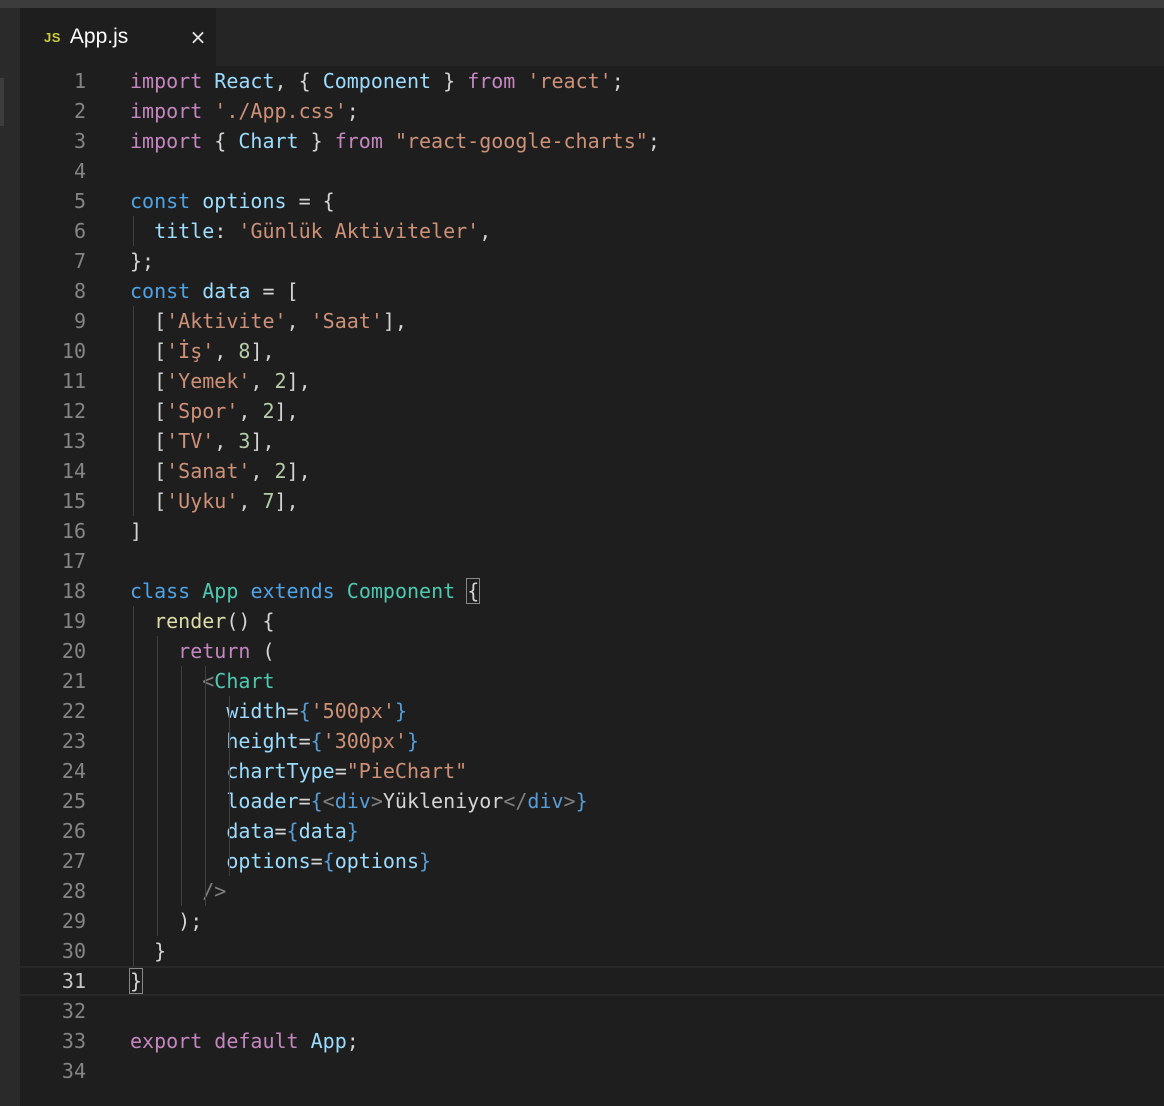  I want to click on code-line: 32, so click(592, 1011).